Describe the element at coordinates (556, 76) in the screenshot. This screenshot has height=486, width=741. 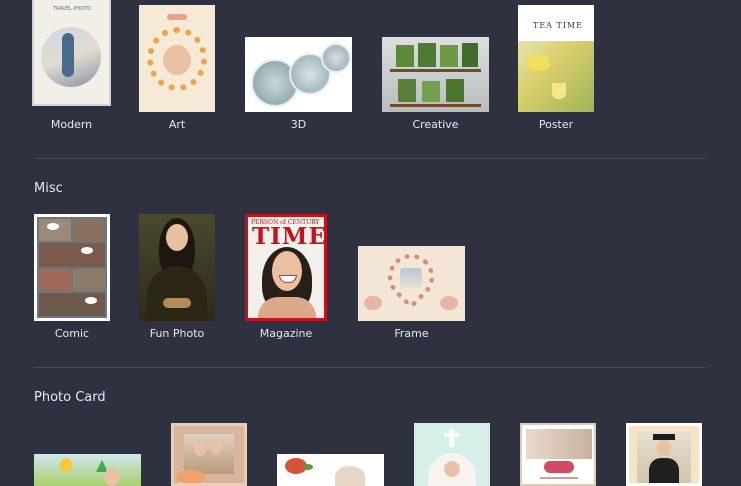
I see `poster-photo` at that location.